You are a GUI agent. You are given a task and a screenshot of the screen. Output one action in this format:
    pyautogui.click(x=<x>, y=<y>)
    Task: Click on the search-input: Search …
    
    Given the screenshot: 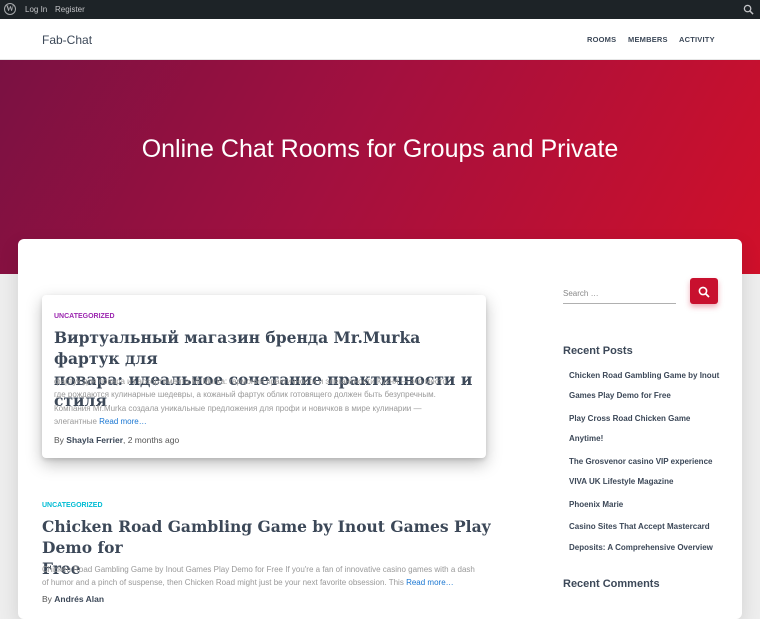 What is the action you would take?
    pyautogui.click(x=619, y=293)
    